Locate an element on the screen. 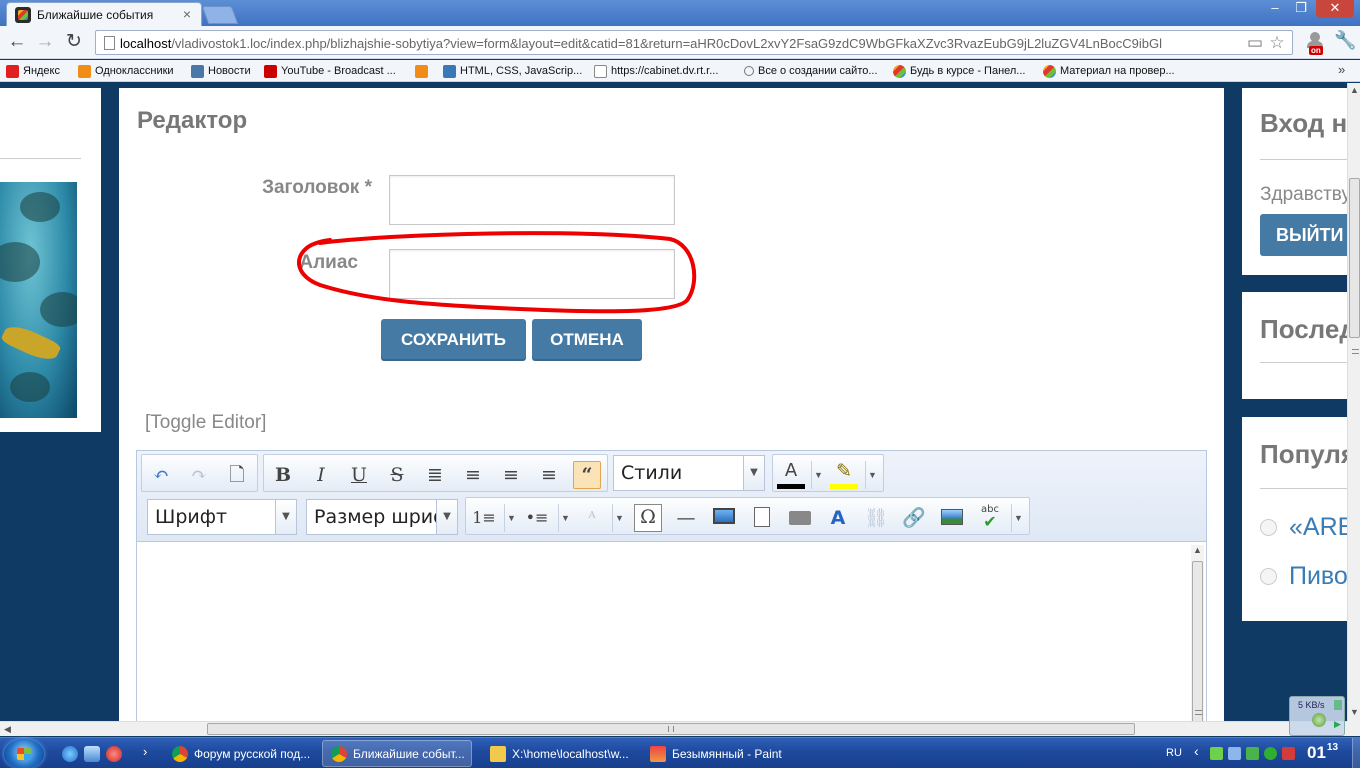 Image resolution: width=1360 pixels, height=768 pixels. tray-network-icon is located at coordinates (1234, 753).